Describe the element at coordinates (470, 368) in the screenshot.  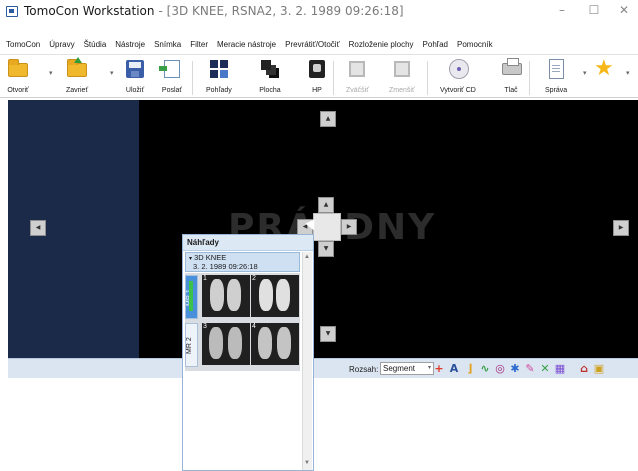
I see `angle-icon: ⌋` at that location.